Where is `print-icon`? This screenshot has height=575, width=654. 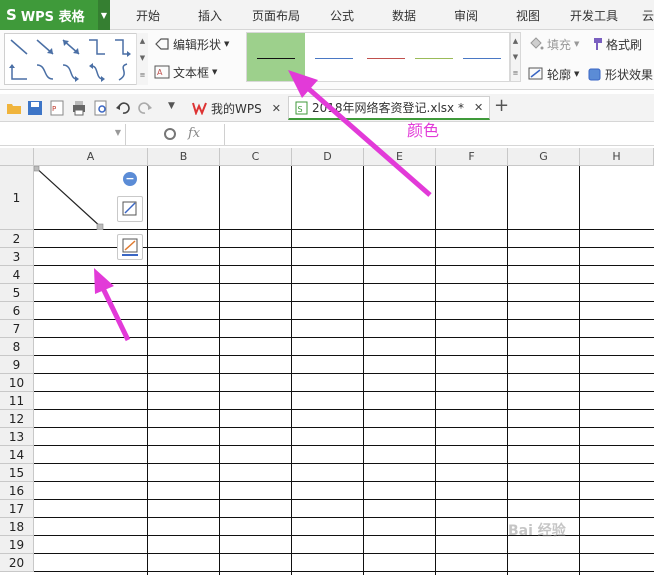 print-icon is located at coordinates (79, 108).